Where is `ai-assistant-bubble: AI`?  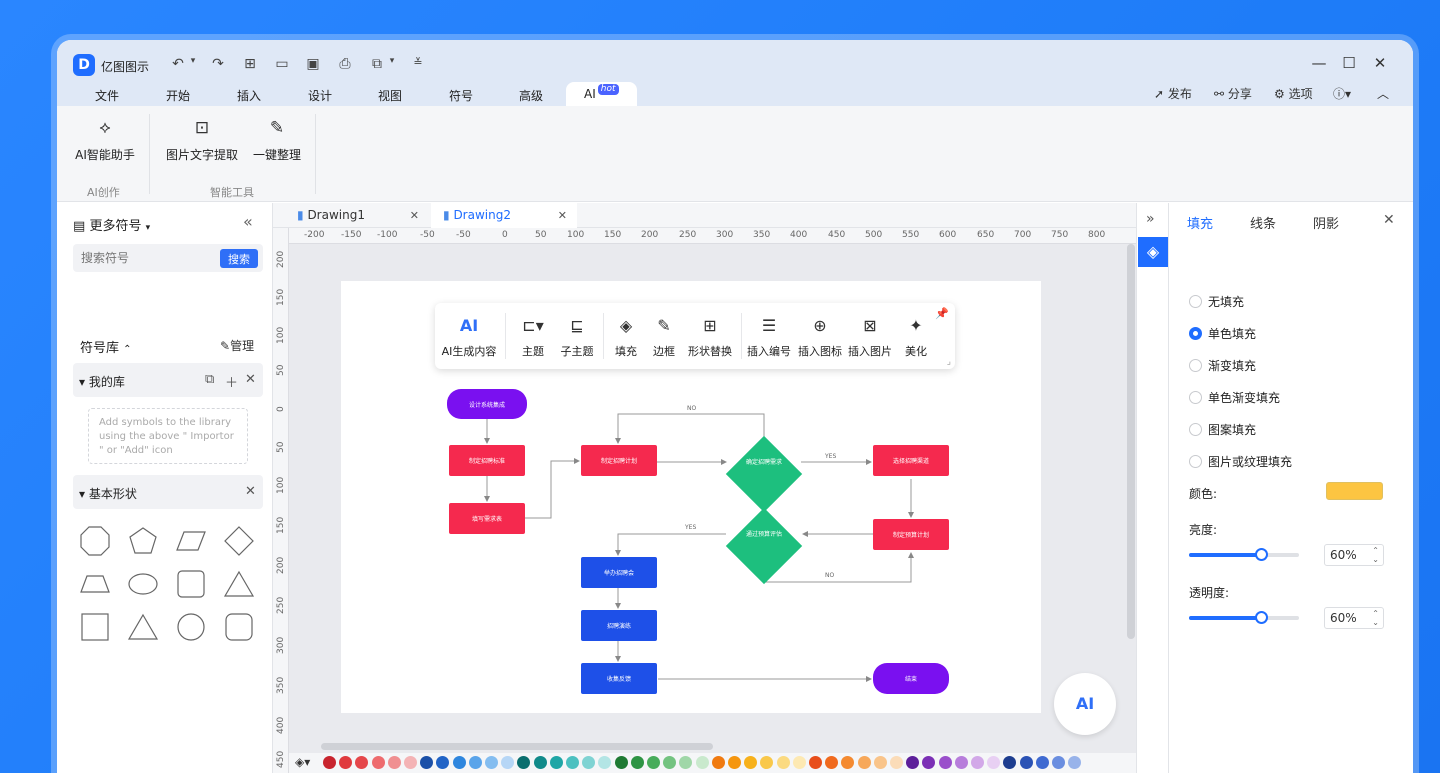 ai-assistant-bubble: AI is located at coordinates (1085, 704).